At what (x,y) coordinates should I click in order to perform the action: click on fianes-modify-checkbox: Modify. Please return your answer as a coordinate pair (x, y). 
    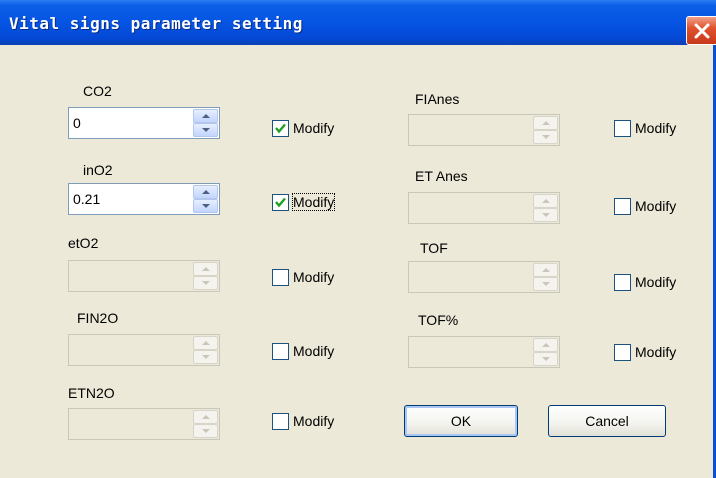
    Looking at the image, I should click on (654, 129).